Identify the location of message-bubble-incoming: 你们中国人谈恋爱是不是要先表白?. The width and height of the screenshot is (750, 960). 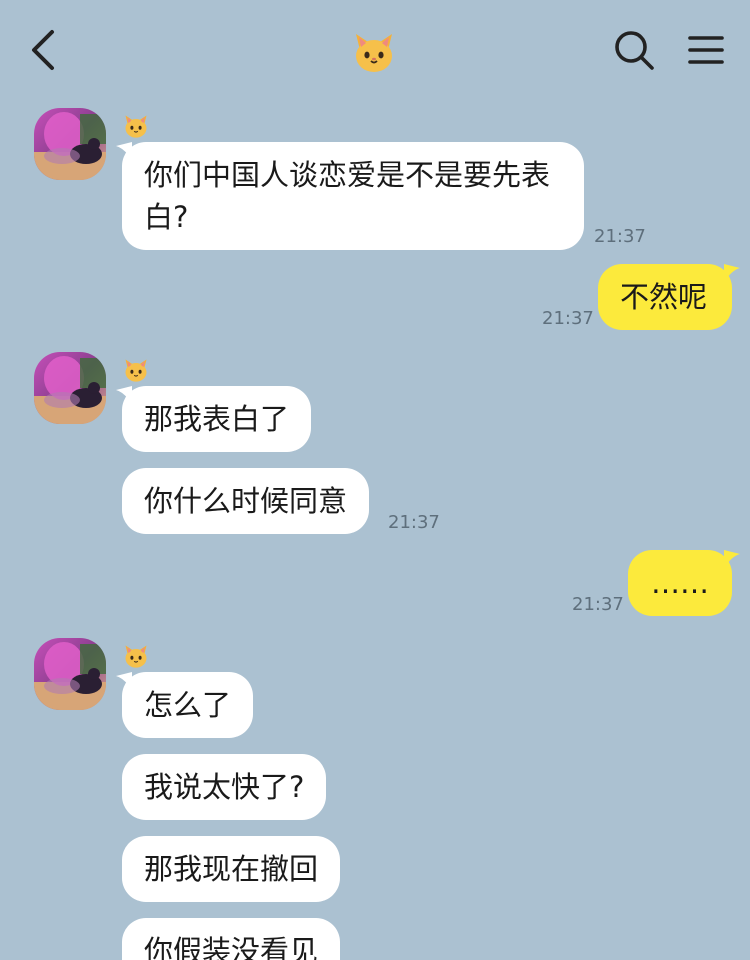
(353, 196).